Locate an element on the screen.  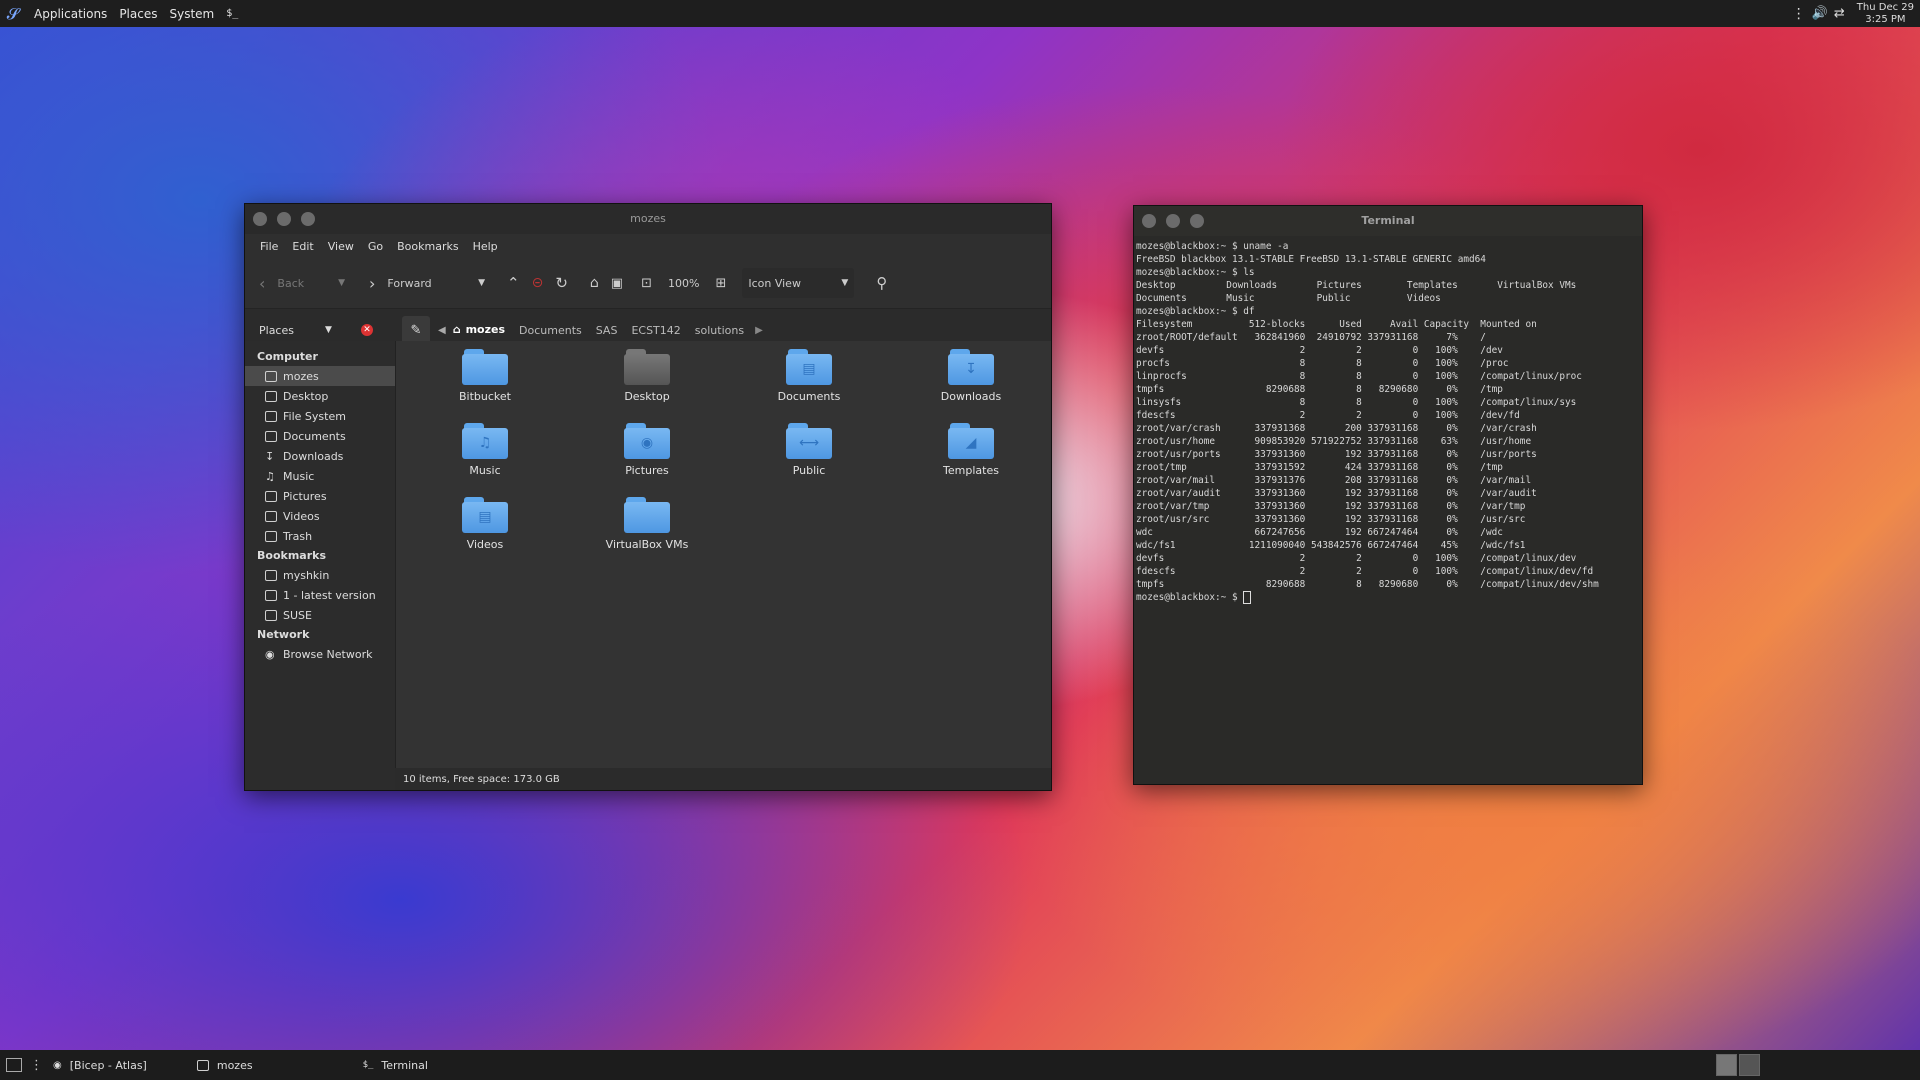
forward-history-dropdown-icon: ▼ is located at coordinates (481, 283).